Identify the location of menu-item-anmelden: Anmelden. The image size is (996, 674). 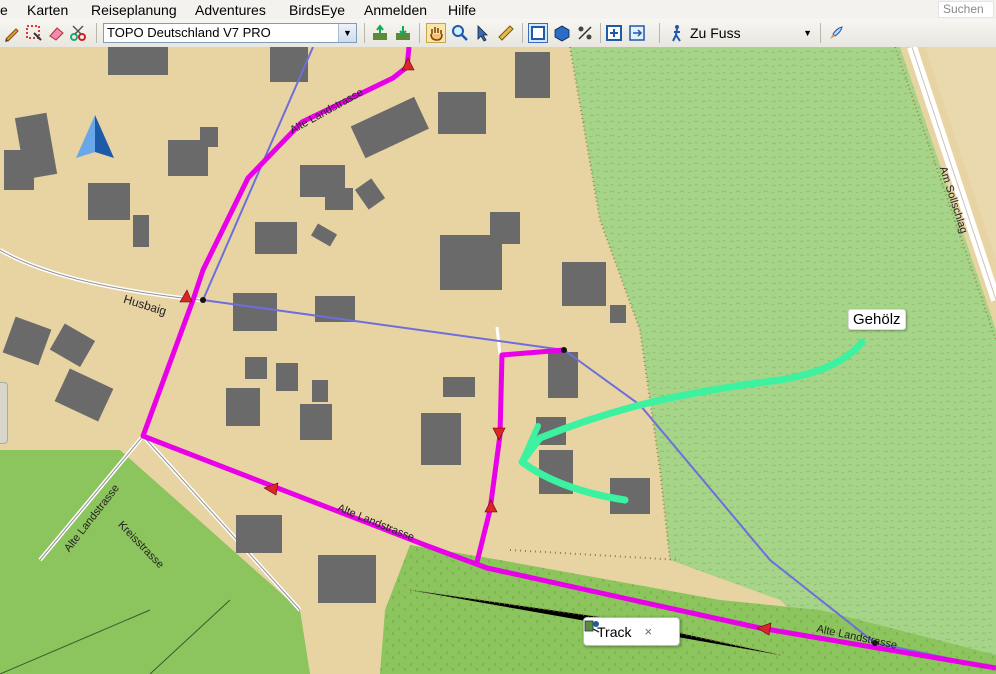
(395, 10).